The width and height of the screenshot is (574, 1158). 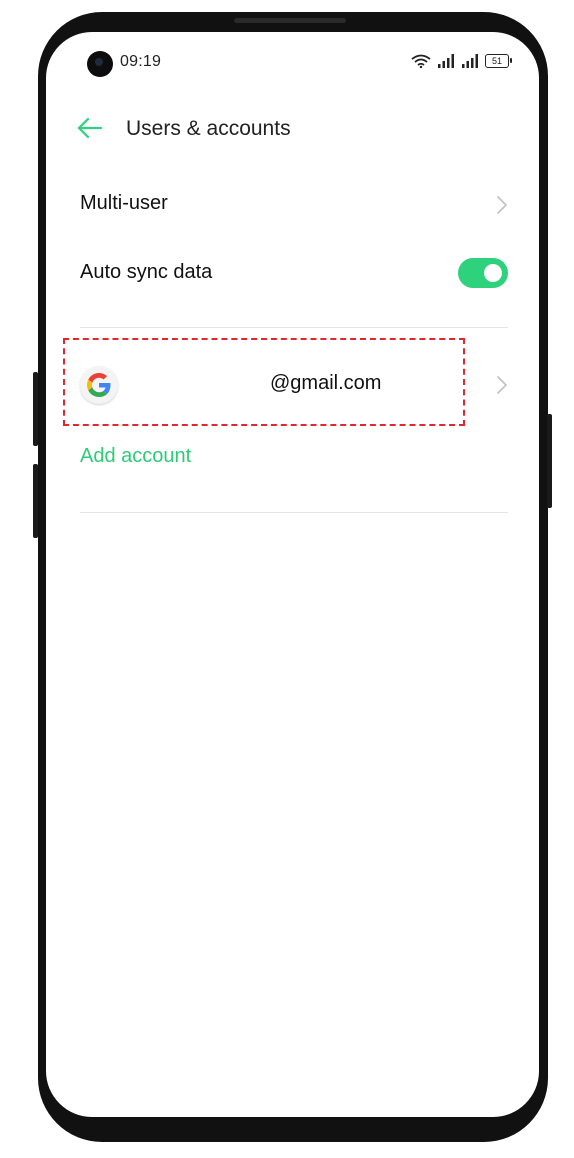 I want to click on battery-level: 51, so click(x=496, y=60).